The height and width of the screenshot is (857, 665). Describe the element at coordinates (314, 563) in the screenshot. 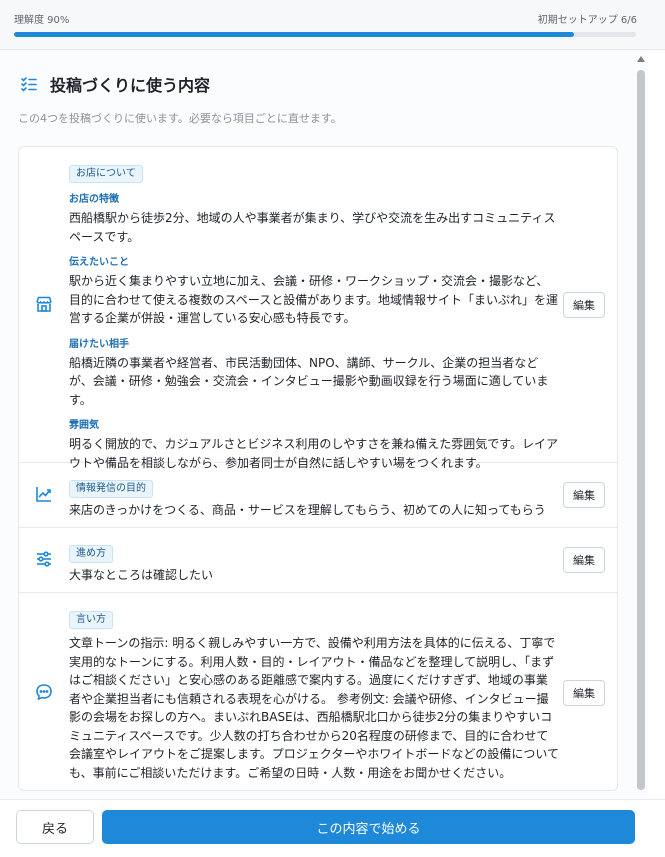

I see `row-process-body: 進め方 大事なところは確認したい` at that location.